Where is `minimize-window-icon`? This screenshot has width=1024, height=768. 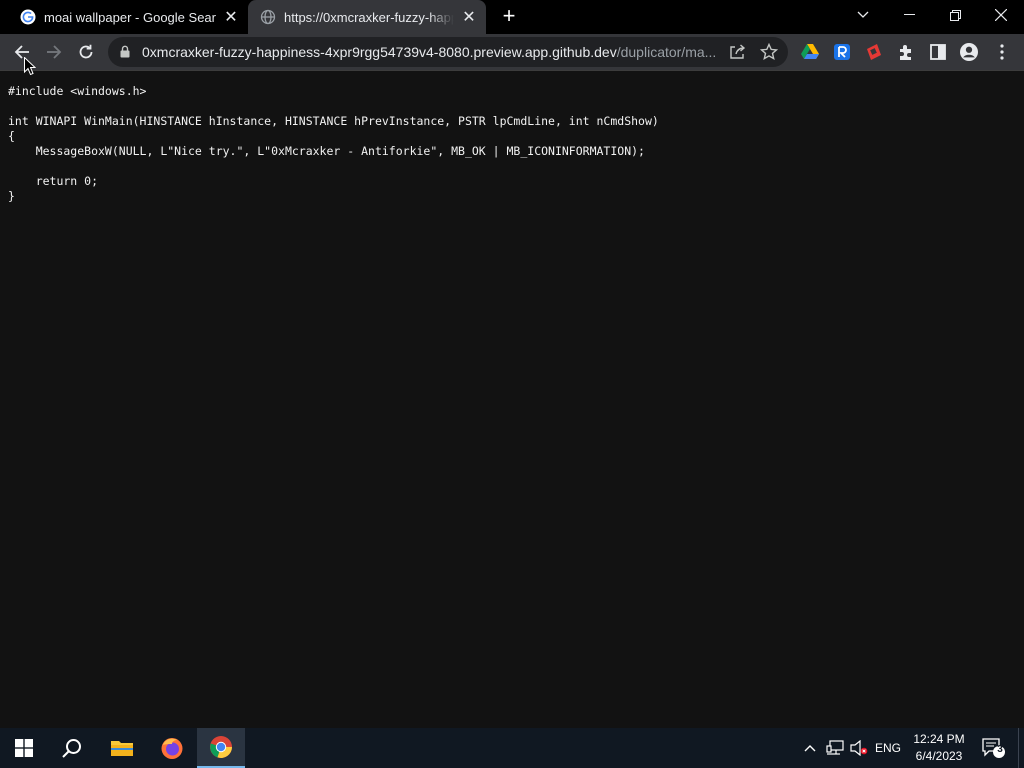
minimize-window-icon is located at coordinates (909, 15).